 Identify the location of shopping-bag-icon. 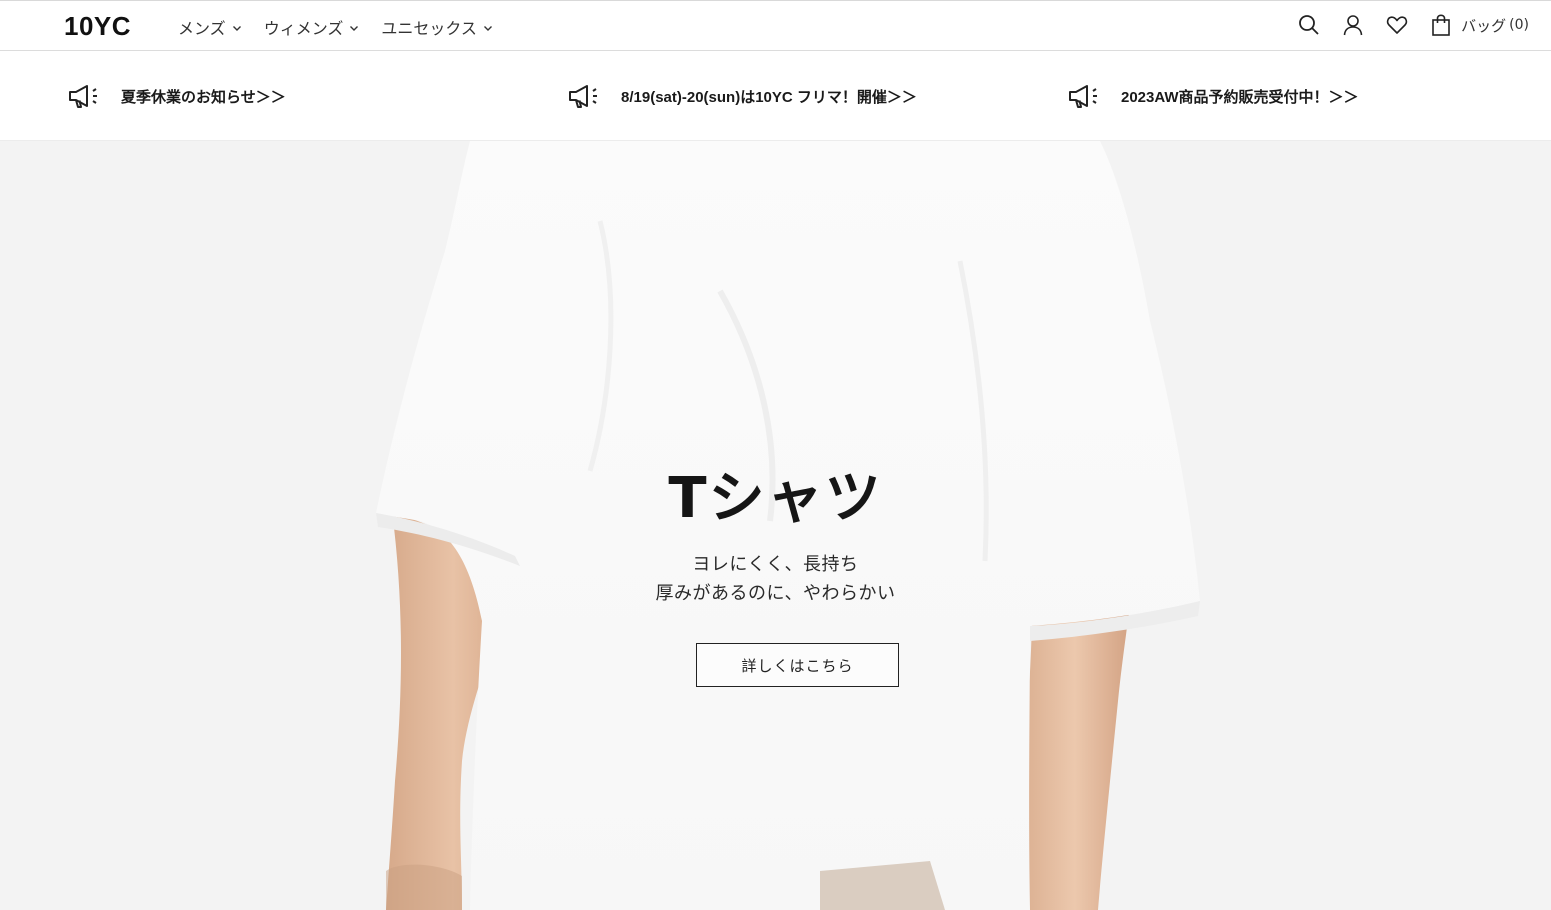
(1441, 25).